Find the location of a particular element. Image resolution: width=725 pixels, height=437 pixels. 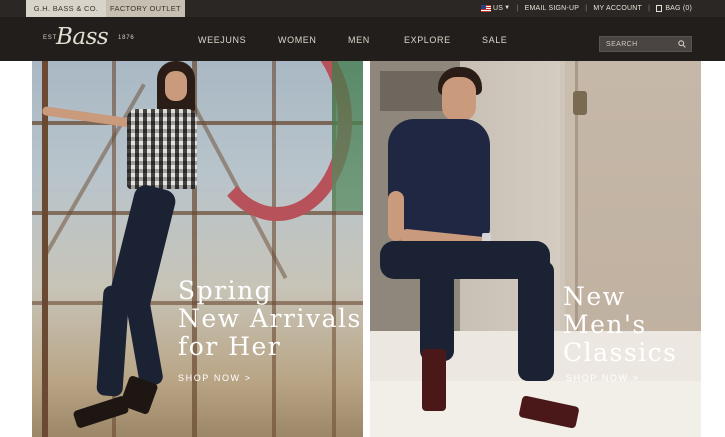

logo-est: EST is located at coordinates (50, 38).